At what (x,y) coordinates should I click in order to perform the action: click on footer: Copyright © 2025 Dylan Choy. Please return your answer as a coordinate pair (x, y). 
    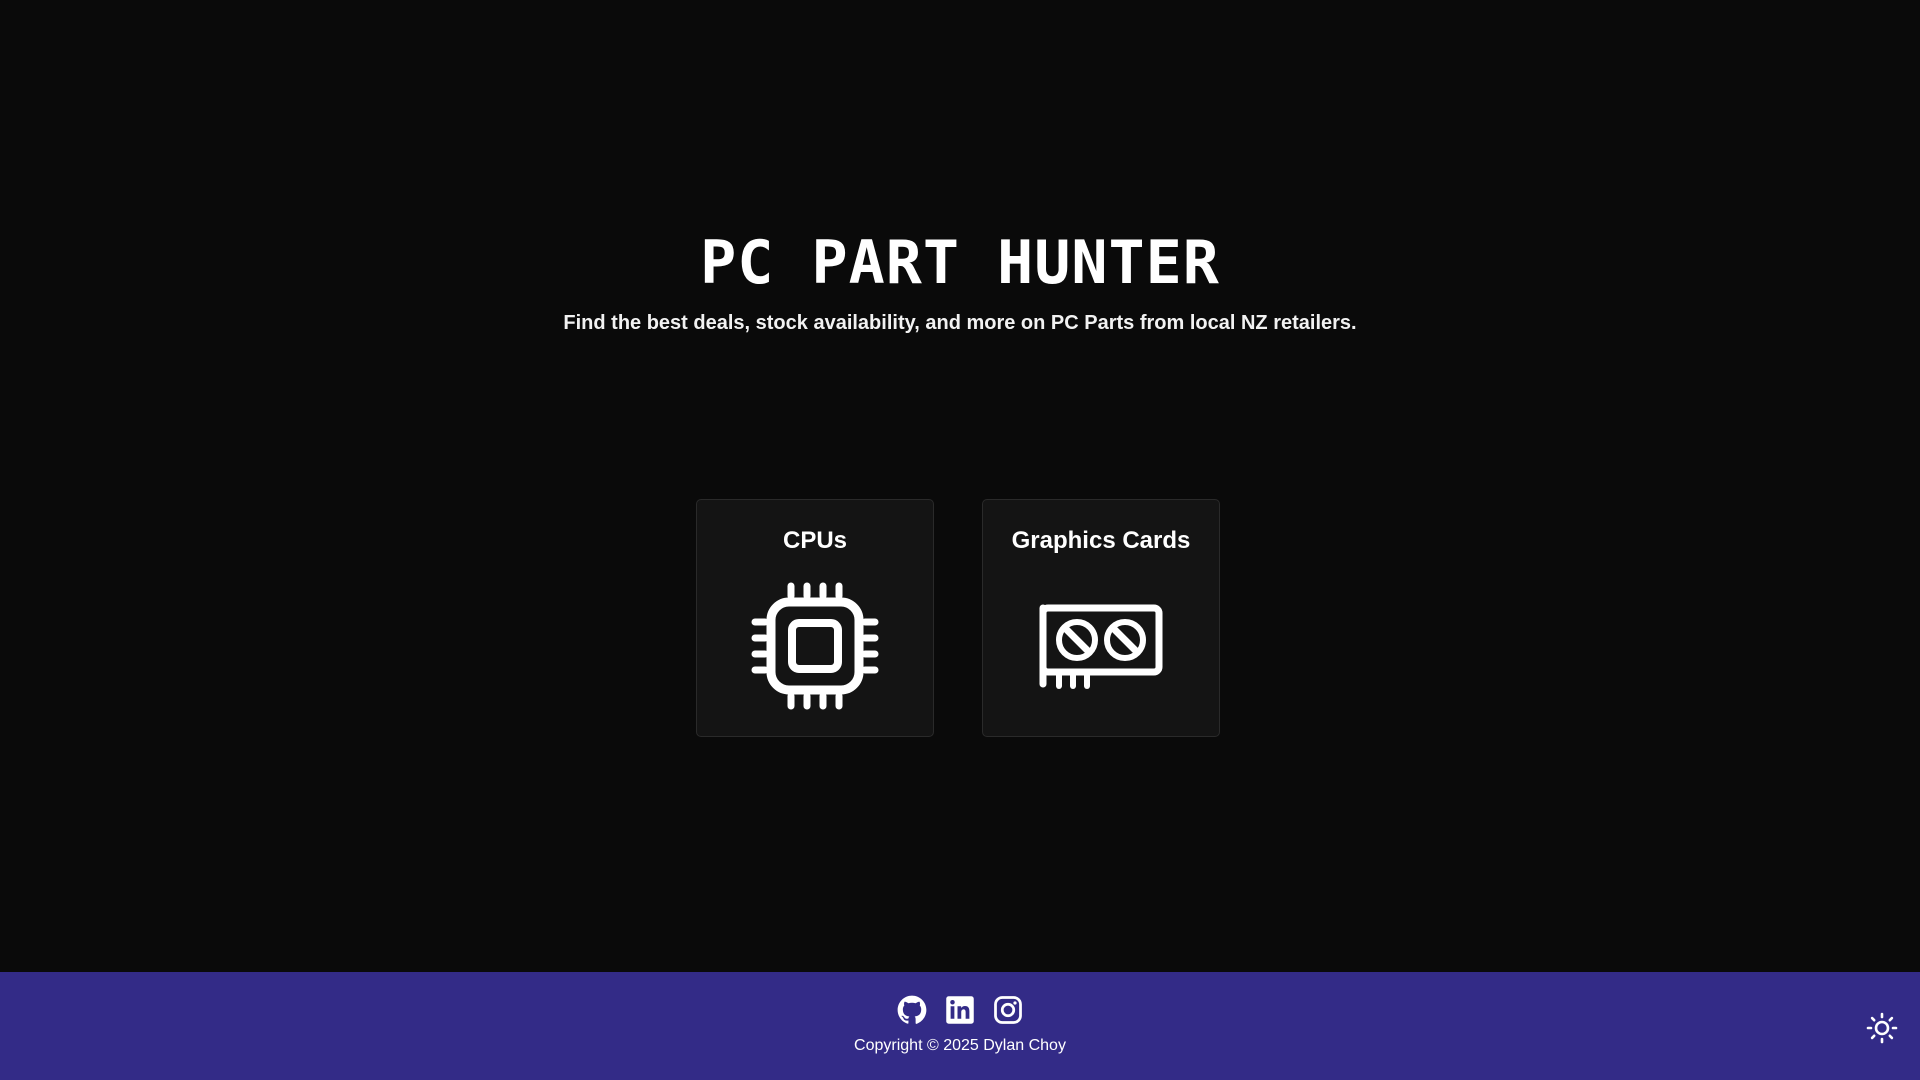
    Looking at the image, I should click on (960, 1026).